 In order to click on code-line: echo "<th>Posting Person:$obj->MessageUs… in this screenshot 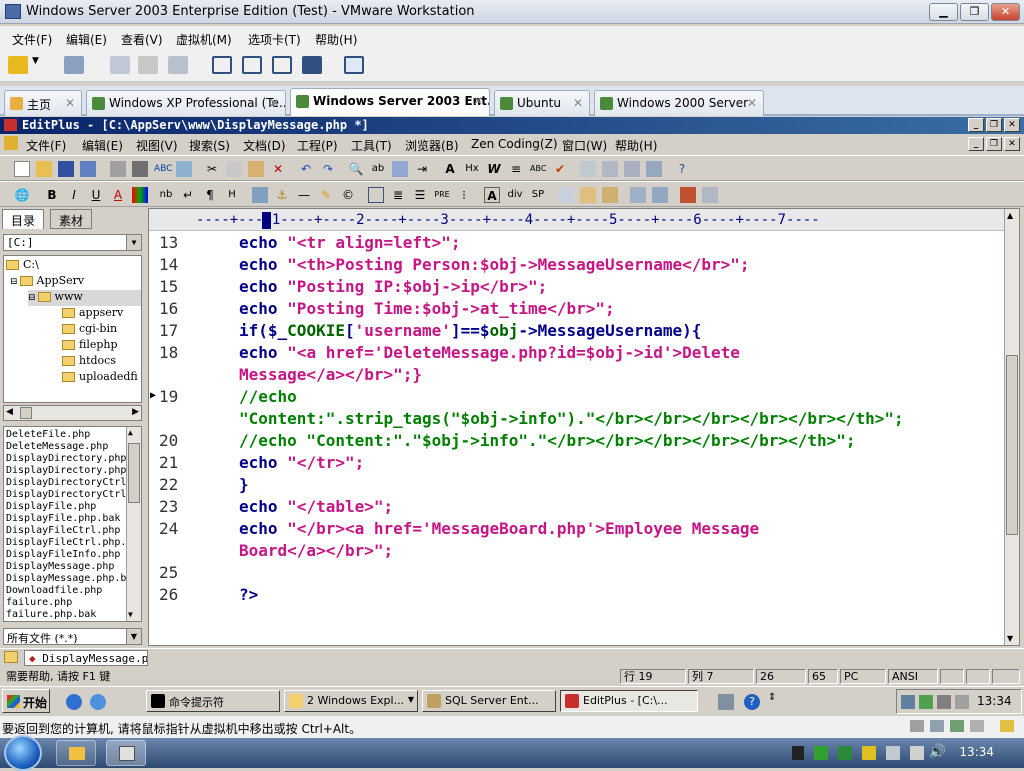, I will do `click(494, 264)`.